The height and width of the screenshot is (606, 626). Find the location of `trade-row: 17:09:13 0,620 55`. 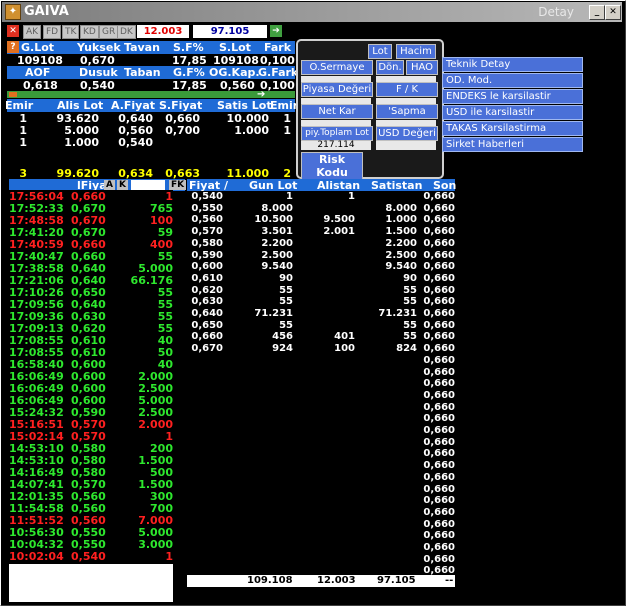

trade-row: 17:09:13 0,620 55 is located at coordinates (91, 328).